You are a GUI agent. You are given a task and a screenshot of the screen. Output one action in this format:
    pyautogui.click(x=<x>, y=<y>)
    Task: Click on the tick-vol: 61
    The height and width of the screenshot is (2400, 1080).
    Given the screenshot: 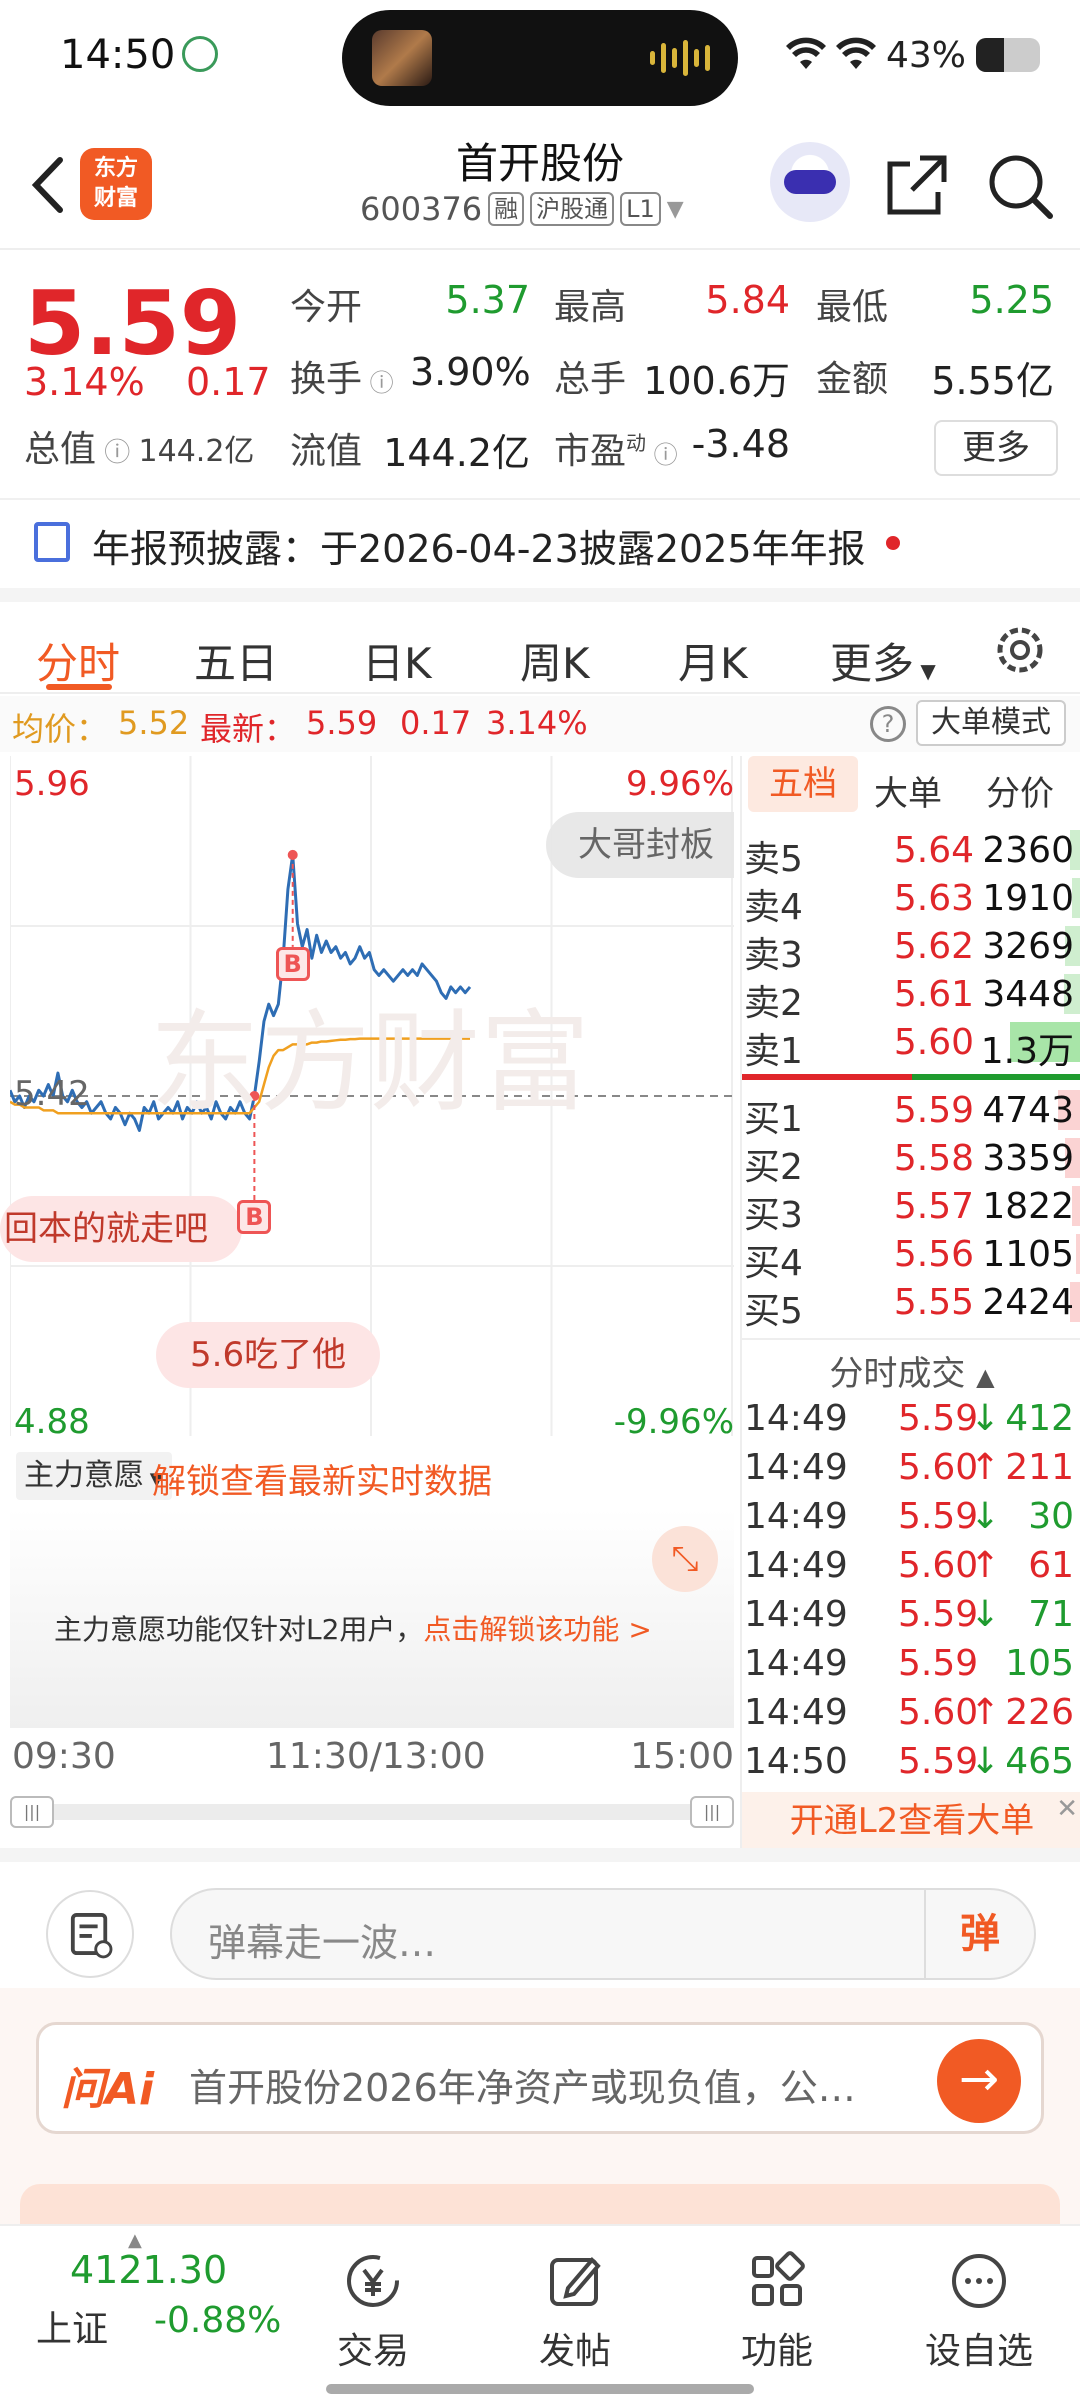 What is the action you would take?
    pyautogui.click(x=1051, y=1565)
    